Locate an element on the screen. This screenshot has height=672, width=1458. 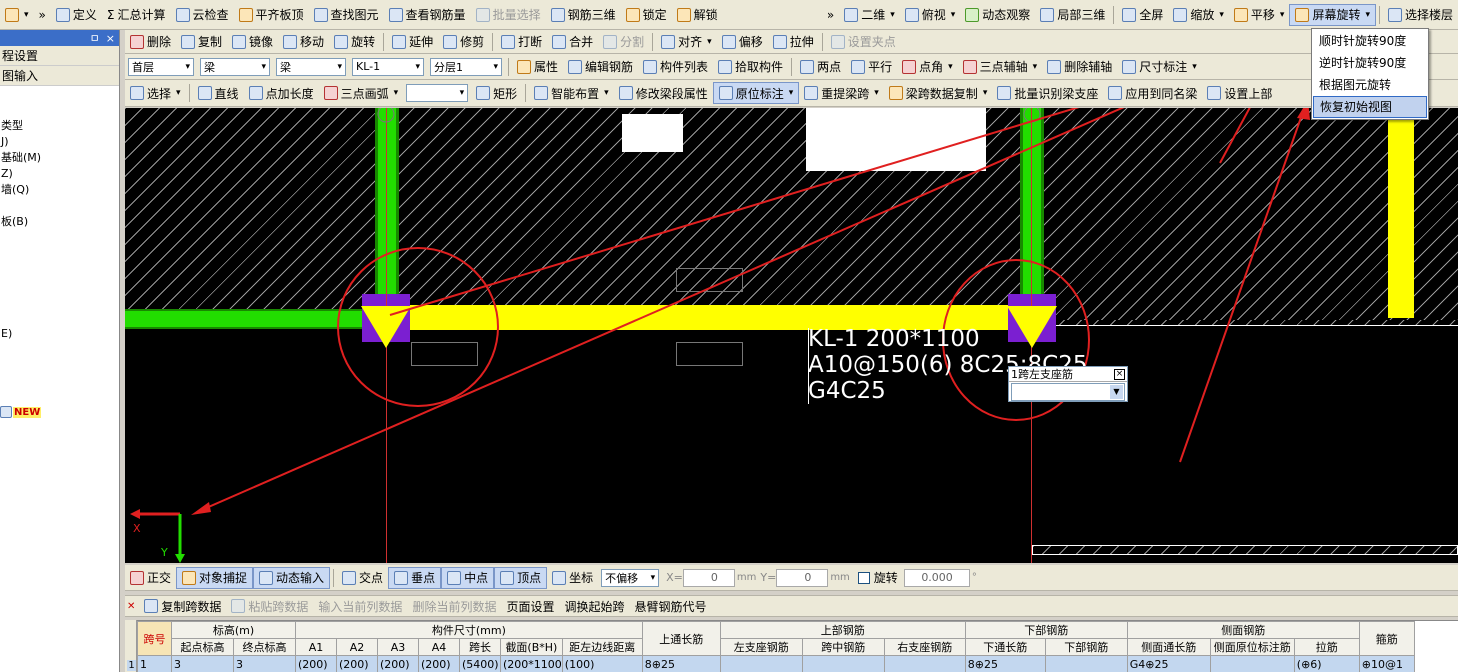
midpoint-snap: 中点 is located at coordinates (468, 577).